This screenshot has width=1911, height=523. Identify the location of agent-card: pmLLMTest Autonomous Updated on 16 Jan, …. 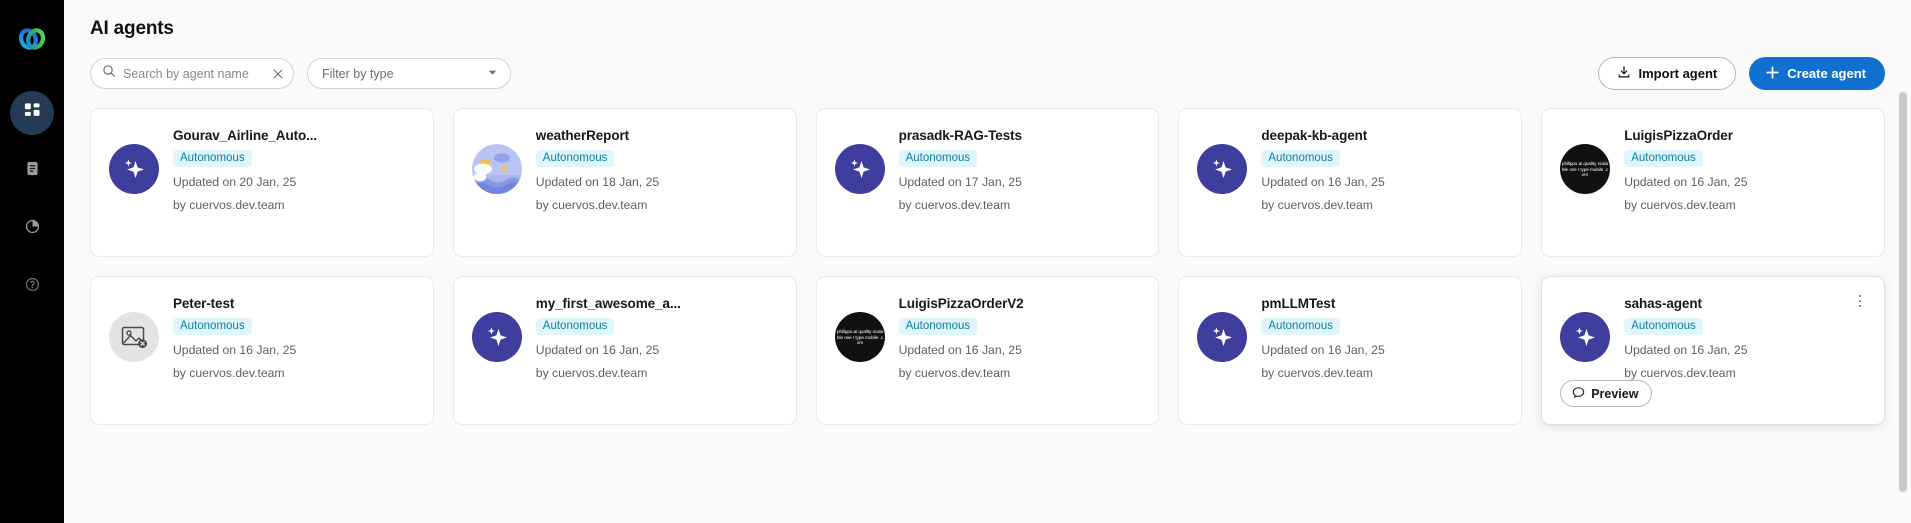
(1350, 350).